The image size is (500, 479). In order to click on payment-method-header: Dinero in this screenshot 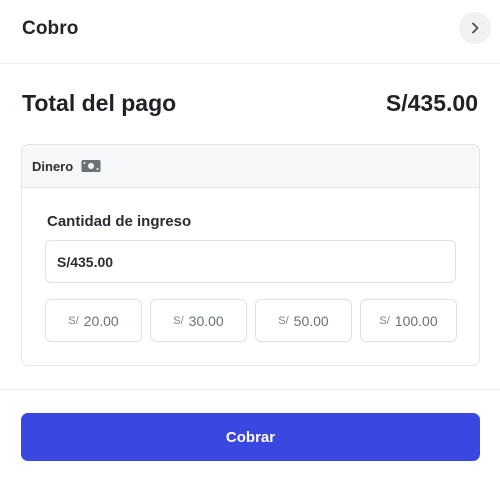, I will do `click(250, 166)`.